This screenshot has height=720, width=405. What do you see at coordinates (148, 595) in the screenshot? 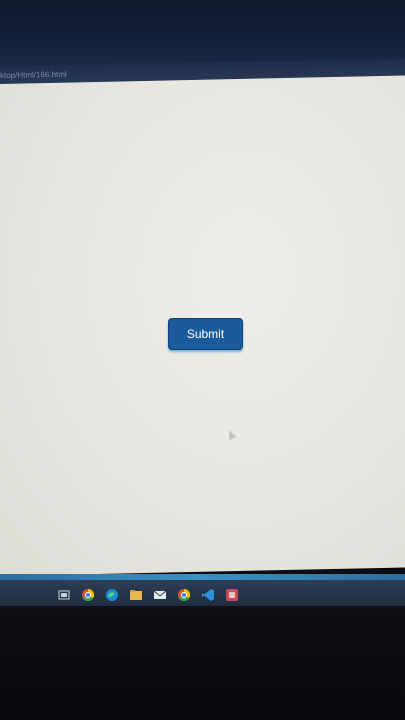
I see `taskbar-icons` at bounding box center [148, 595].